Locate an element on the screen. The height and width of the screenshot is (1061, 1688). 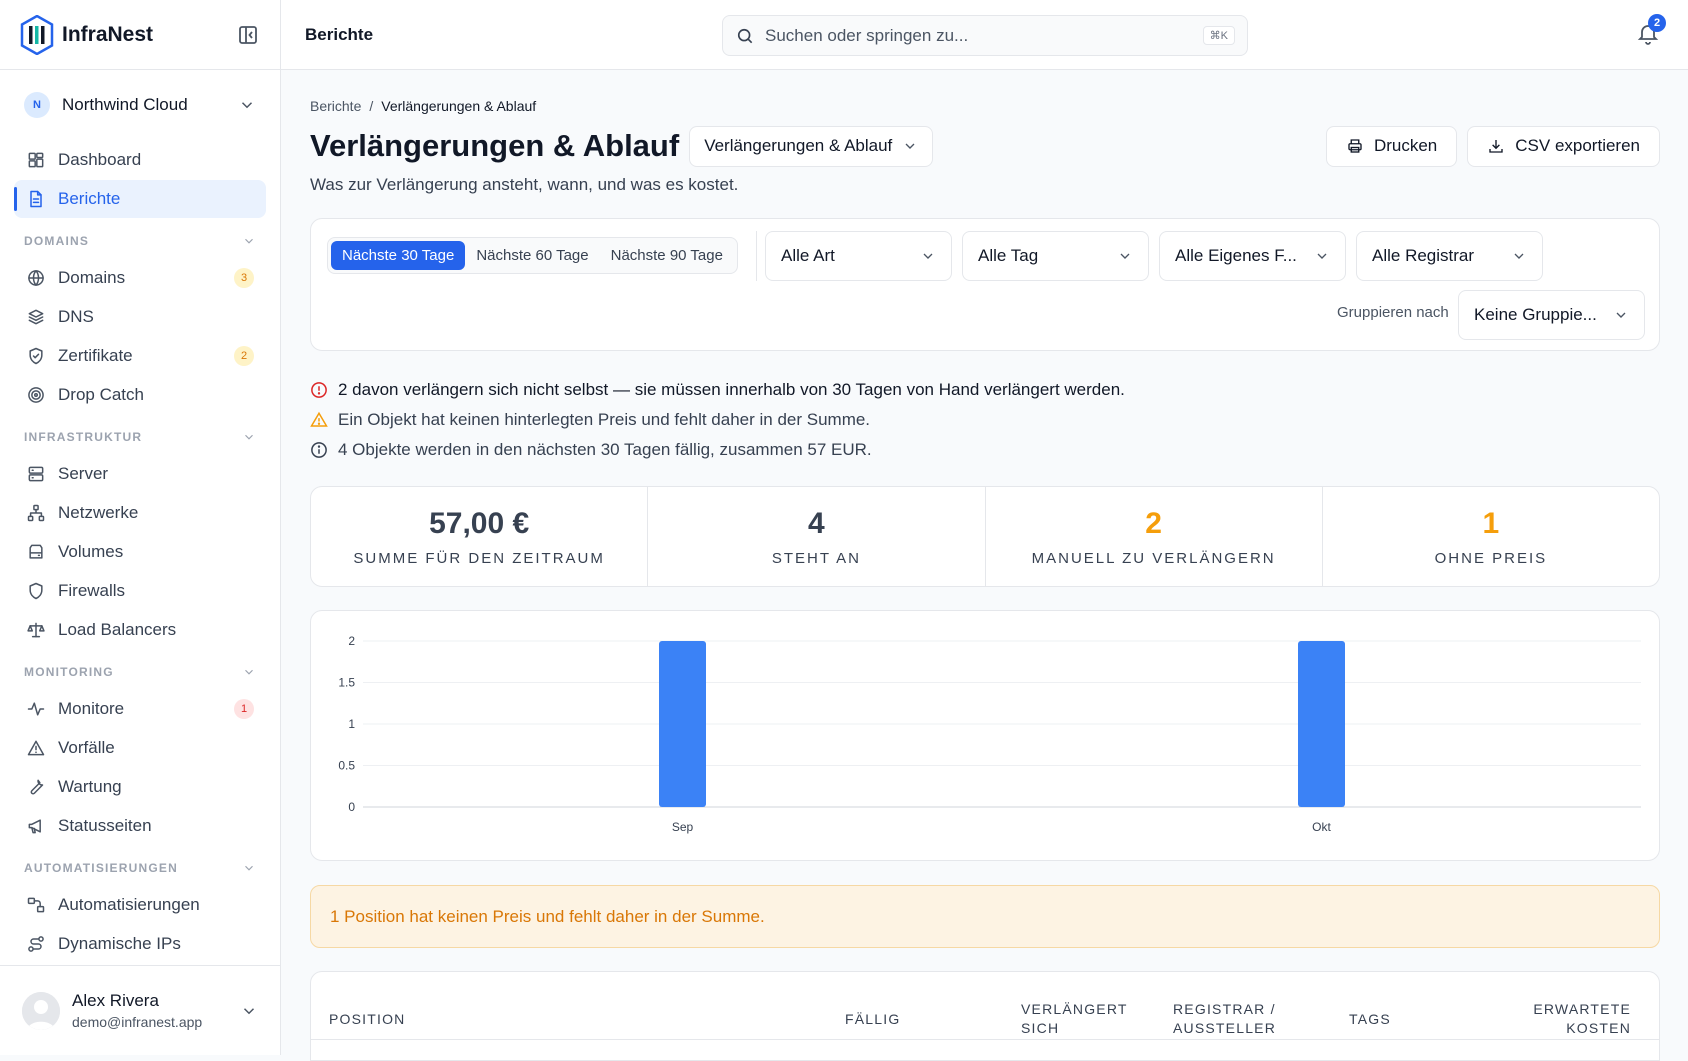
layers-icon is located at coordinates (36, 317).